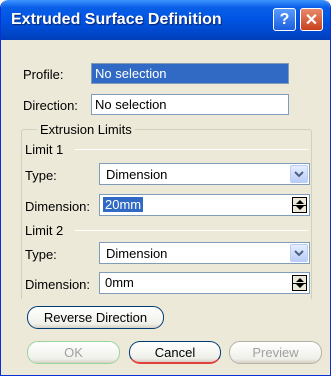 The height and width of the screenshot is (376, 331). What do you see at coordinates (58, 206) in the screenshot?
I see `limit1-dimension-label: Dimension:` at bounding box center [58, 206].